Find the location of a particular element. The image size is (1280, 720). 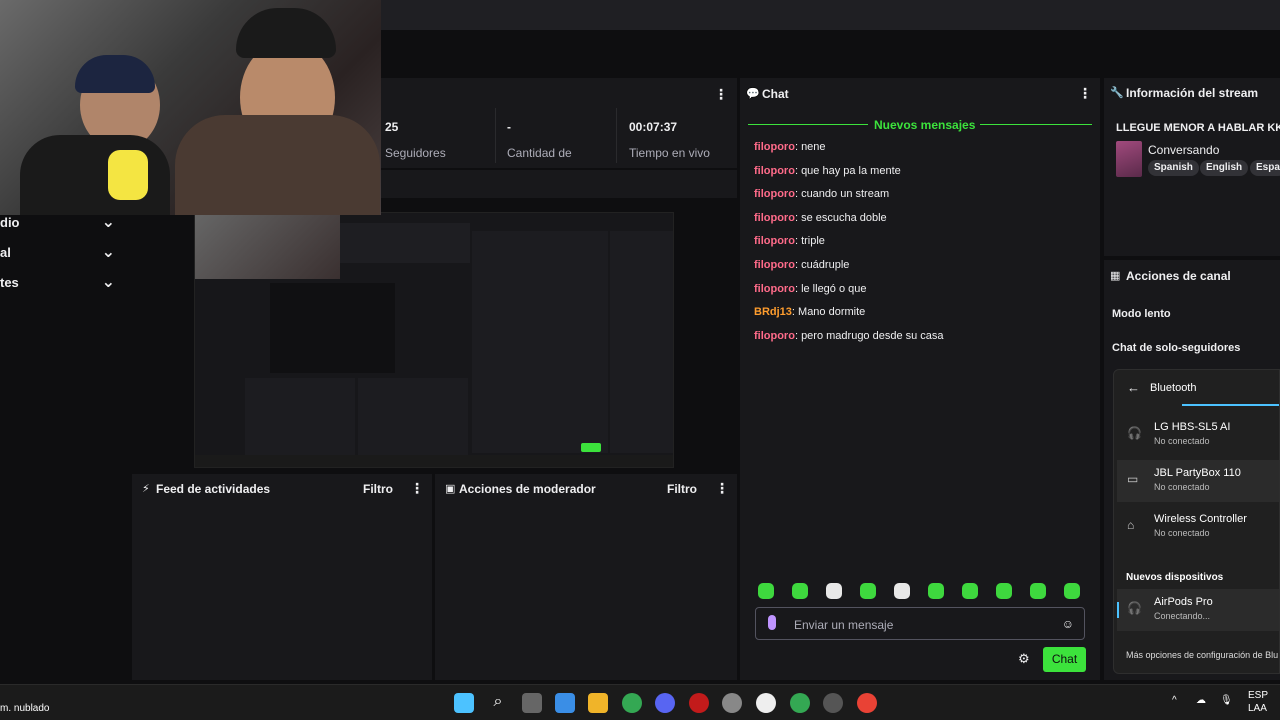

language-bottom: LAA is located at coordinates (1257, 708).